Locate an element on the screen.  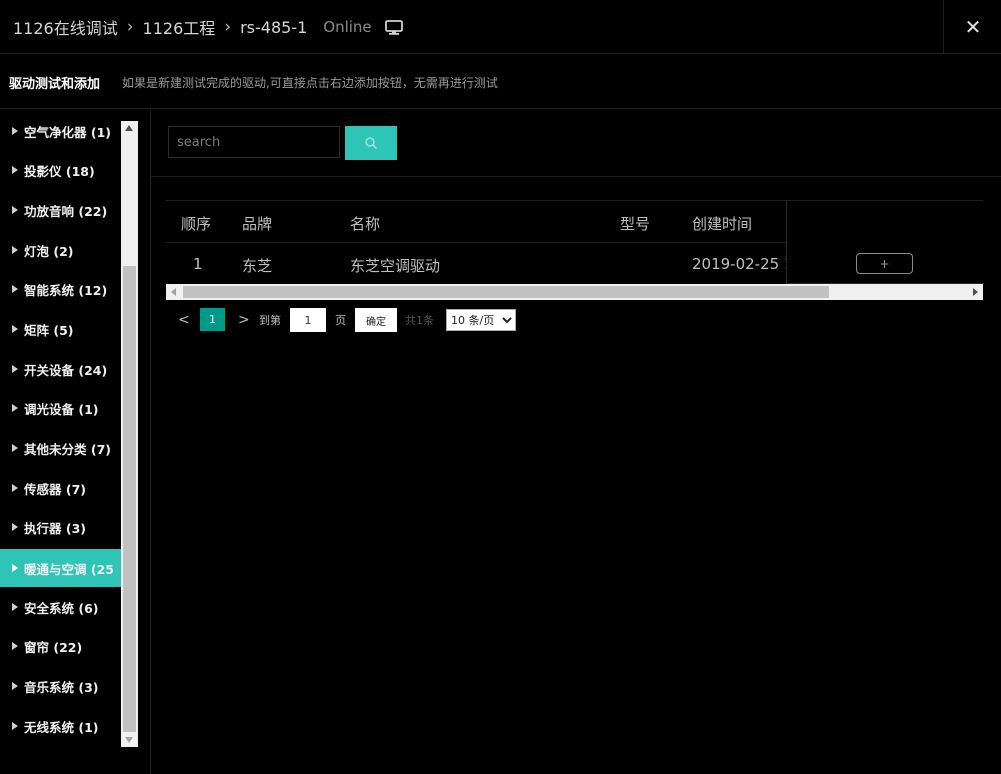
category-item: 开关设备 (24) is located at coordinates (60, 369).